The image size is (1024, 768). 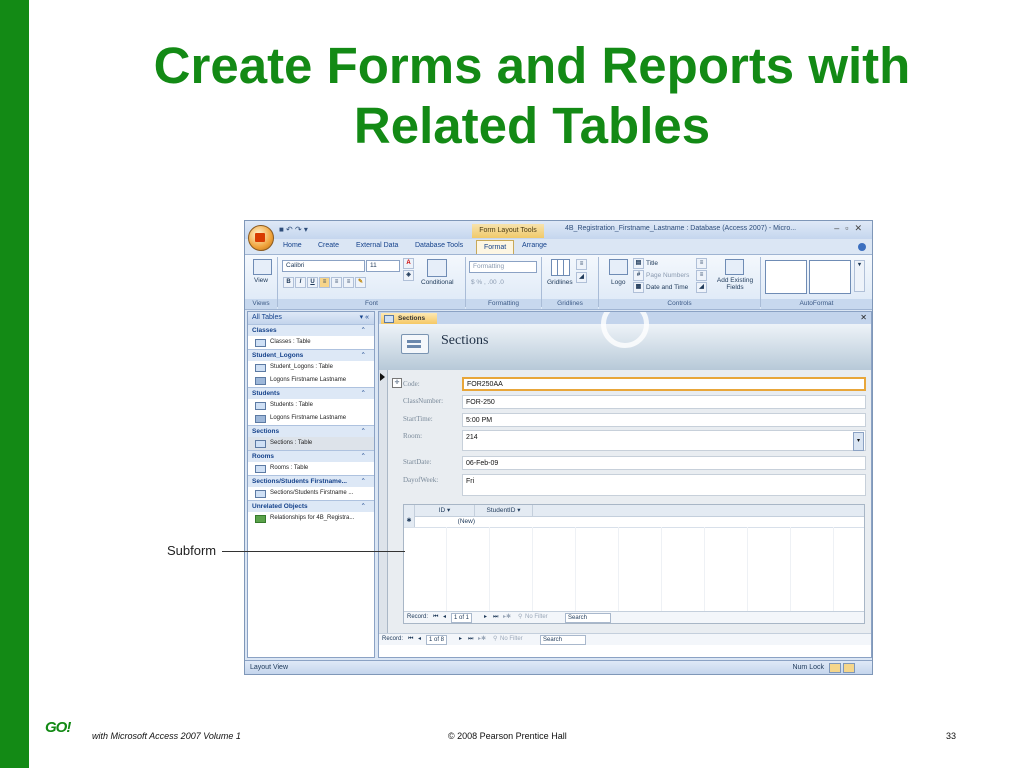 I want to click on autoformat-style-1-icon, so click(x=786, y=277).